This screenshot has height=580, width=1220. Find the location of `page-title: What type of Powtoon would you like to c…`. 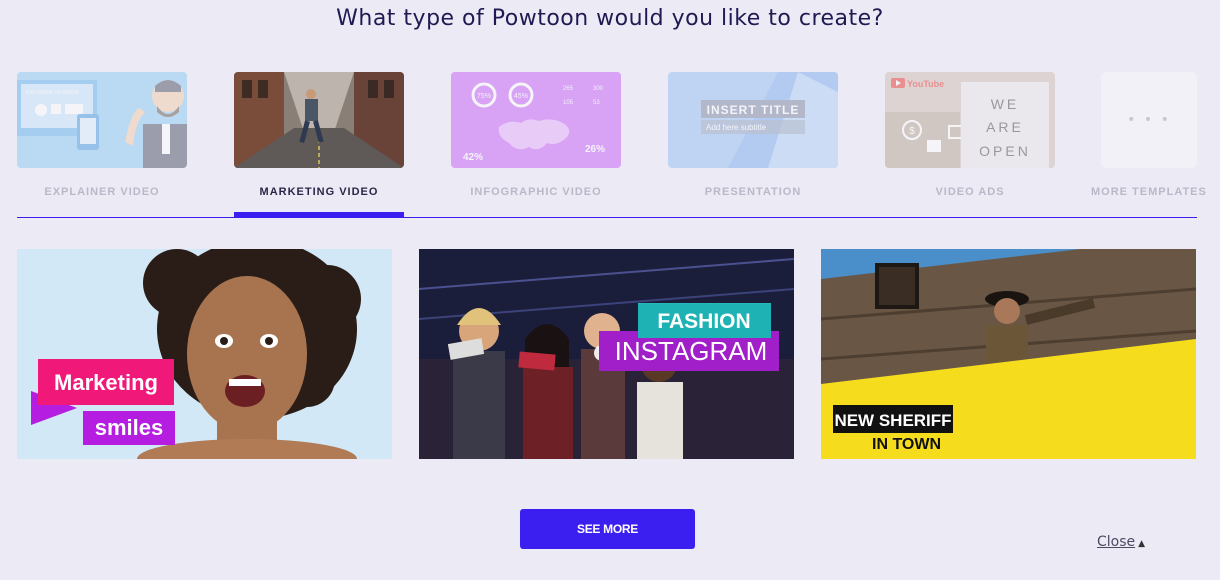

page-title: What type of Powtoon would you like to c… is located at coordinates (610, 18).